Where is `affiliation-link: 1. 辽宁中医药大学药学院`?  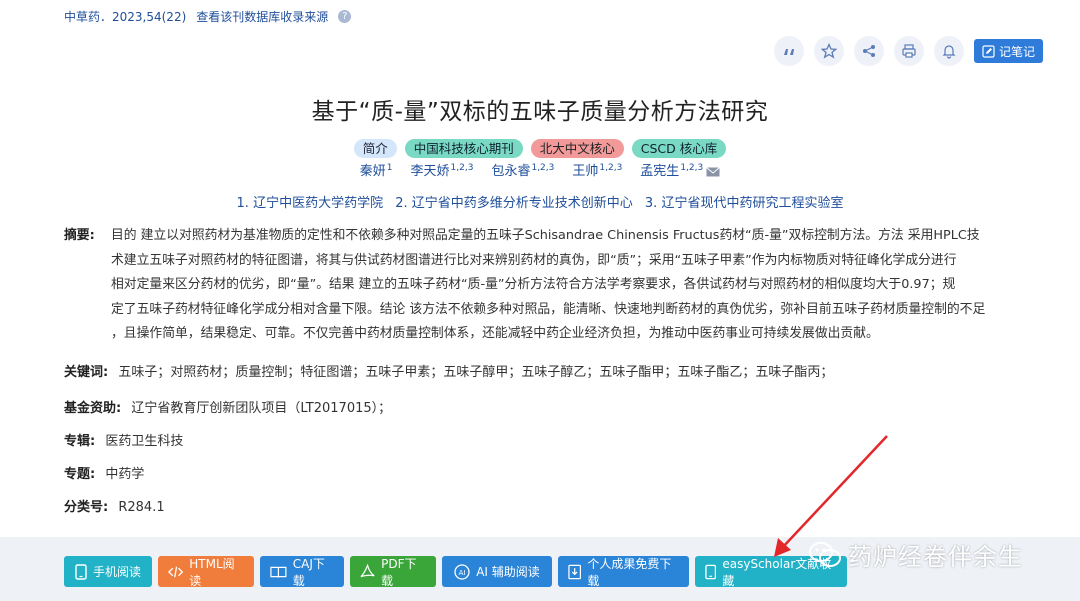
affiliation-link: 1. 辽宁中医药大学药学院 is located at coordinates (310, 203).